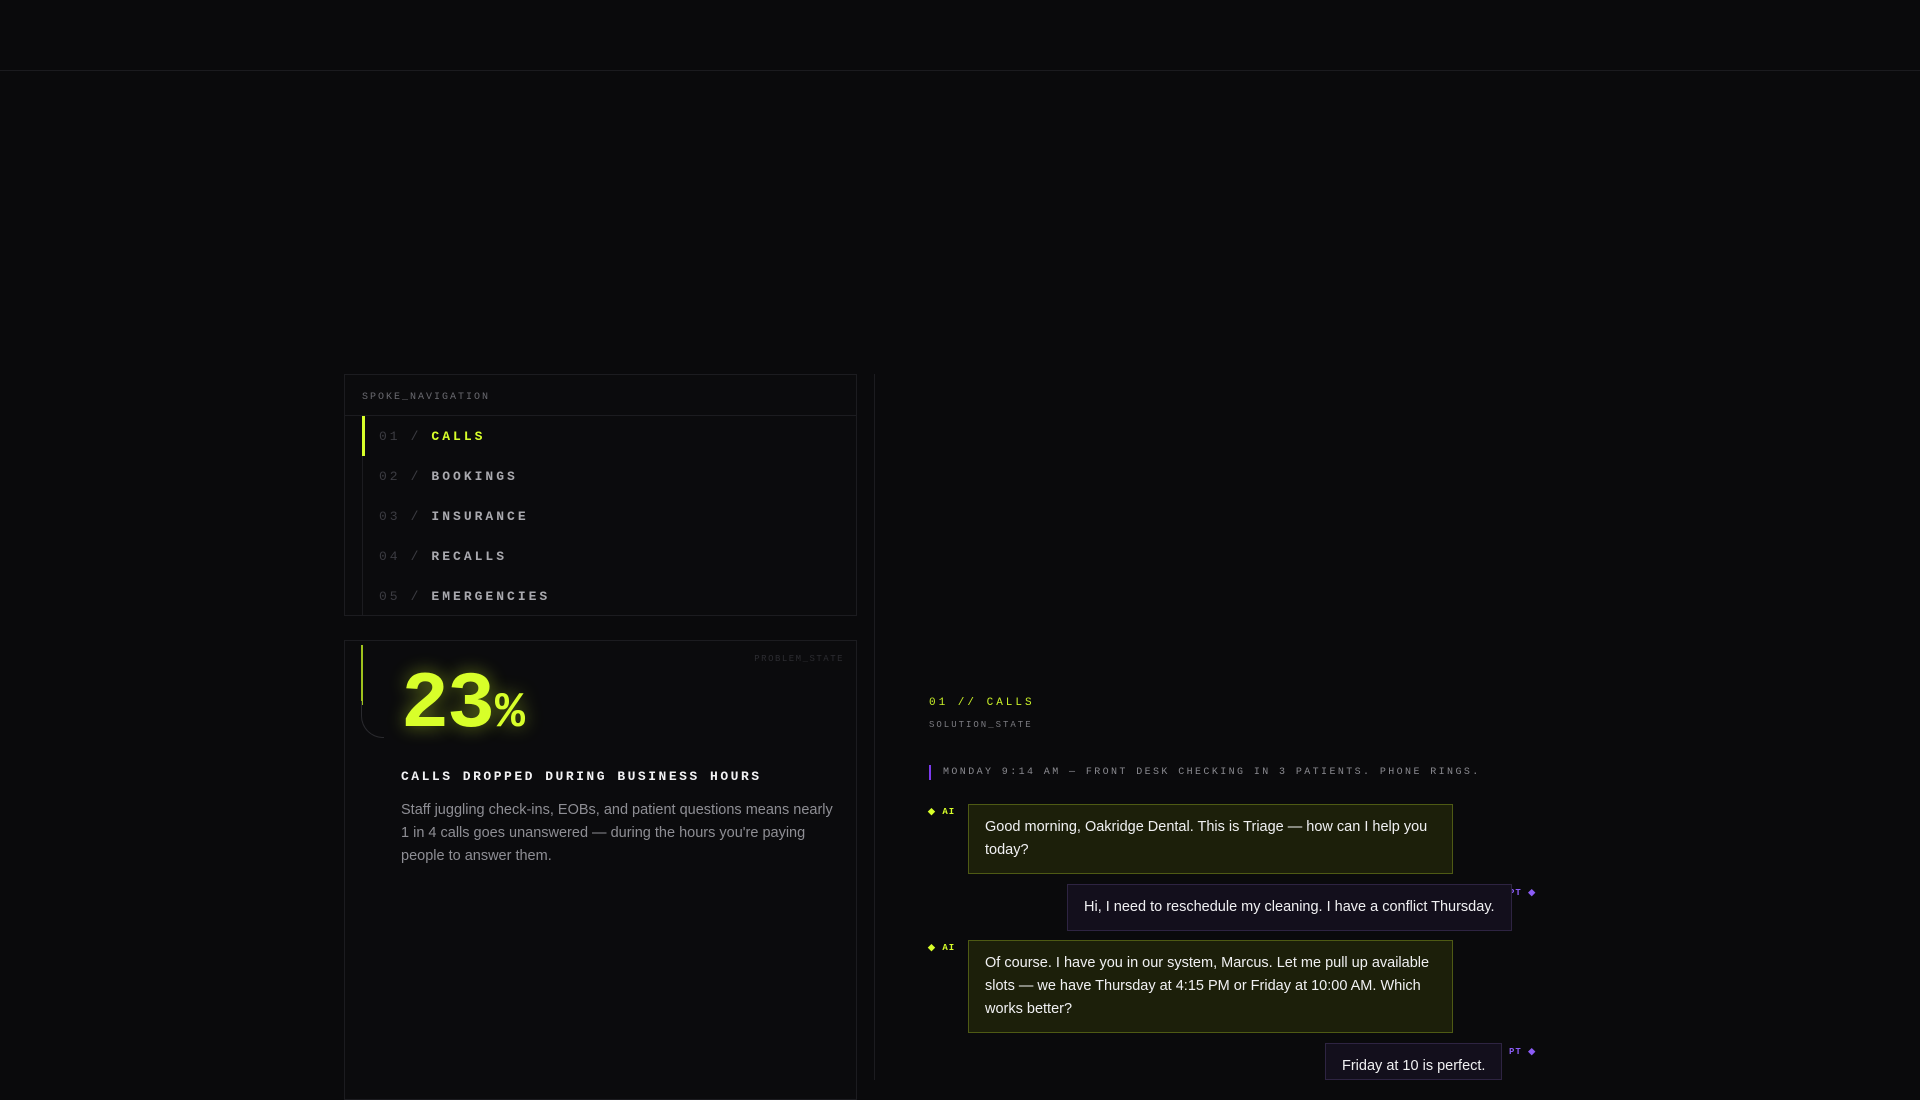 This screenshot has height=1100, width=1920. Describe the element at coordinates (390, 436) in the screenshot. I see `nav-item-number: 01` at that location.